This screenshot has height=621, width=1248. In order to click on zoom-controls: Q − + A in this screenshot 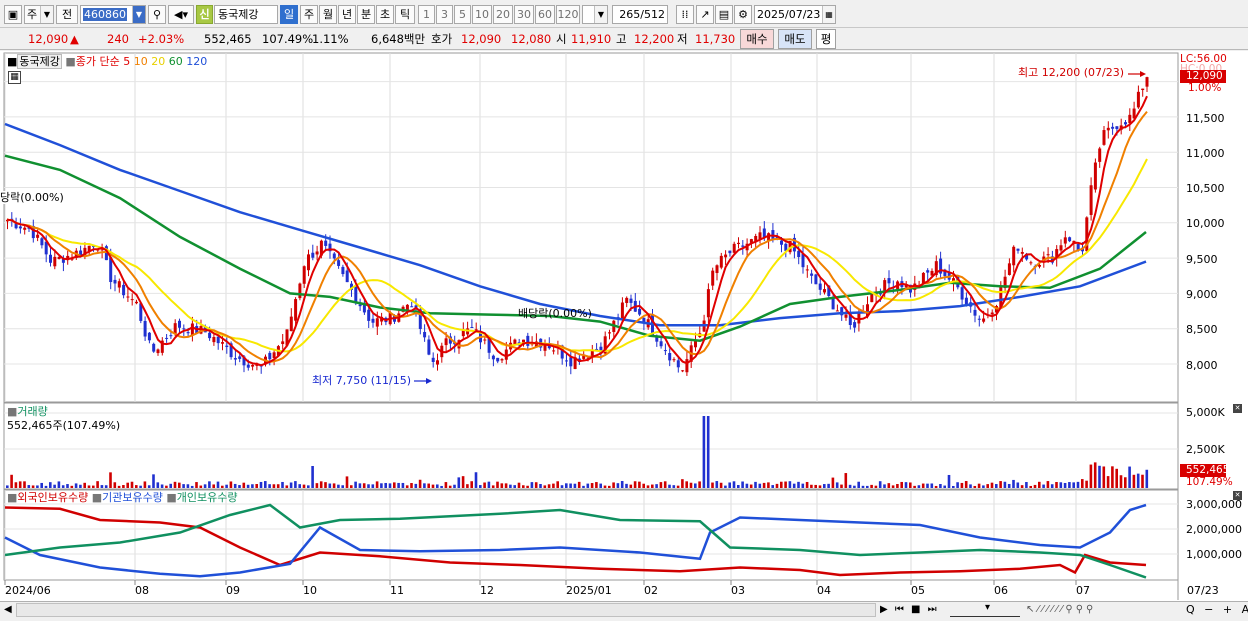, I will do `click(1217, 609)`.